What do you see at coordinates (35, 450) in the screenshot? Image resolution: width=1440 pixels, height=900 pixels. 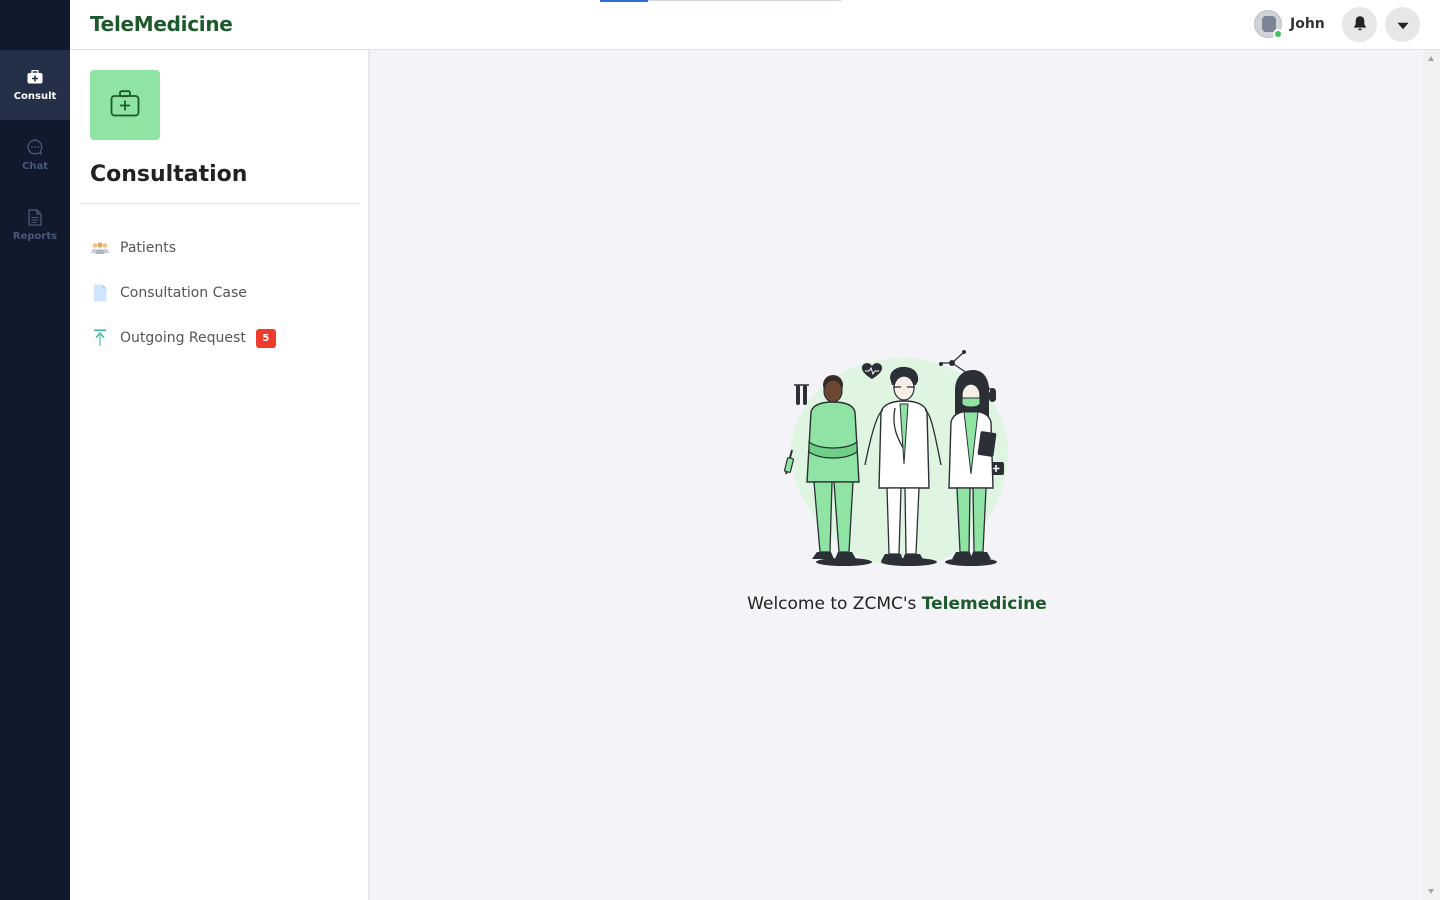 I see `left-rail: Consult Chat Reports` at bounding box center [35, 450].